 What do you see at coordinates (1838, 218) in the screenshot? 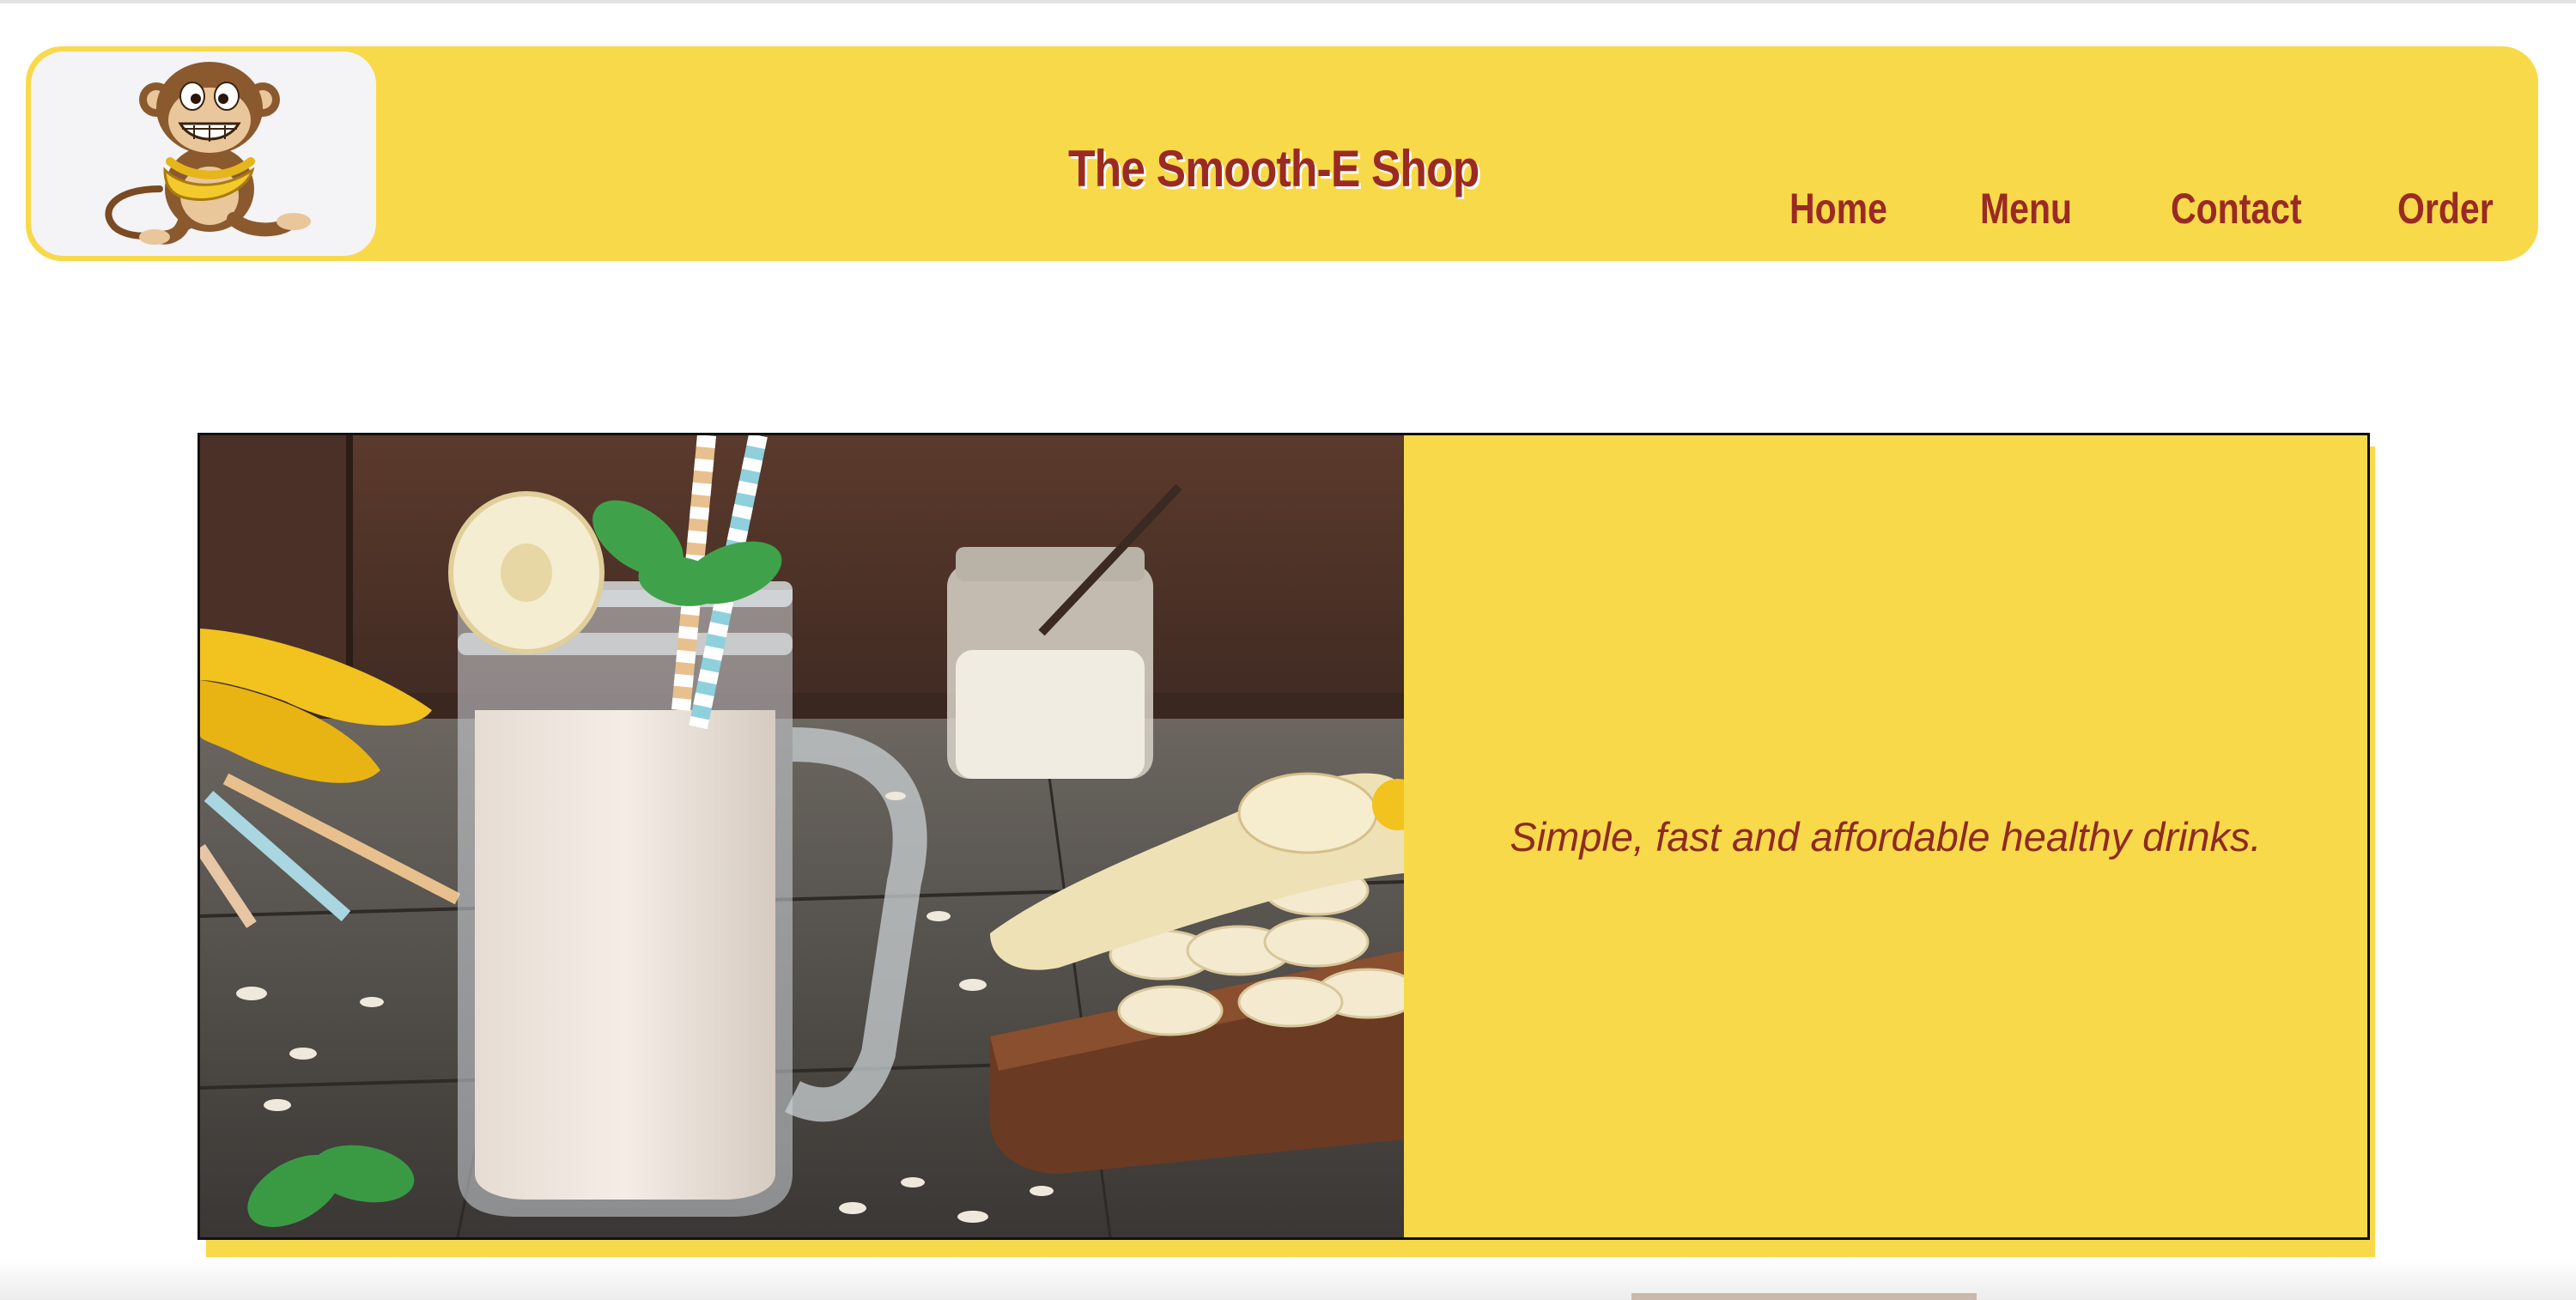
I see `nav-home: Home` at bounding box center [1838, 218].